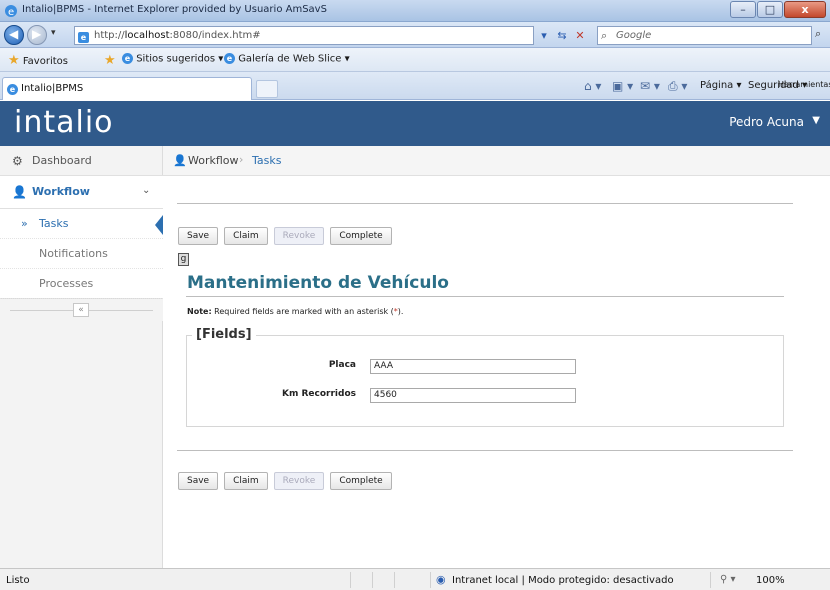 The width and height of the screenshot is (830, 590). Describe the element at coordinates (159, 225) in the screenshot. I see `active-pointer-icon` at that location.